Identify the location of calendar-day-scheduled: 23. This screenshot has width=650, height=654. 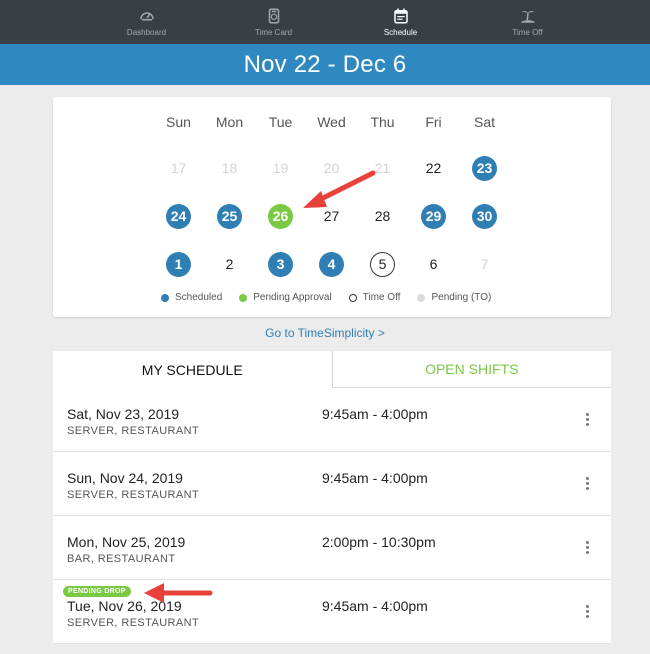
(484, 168).